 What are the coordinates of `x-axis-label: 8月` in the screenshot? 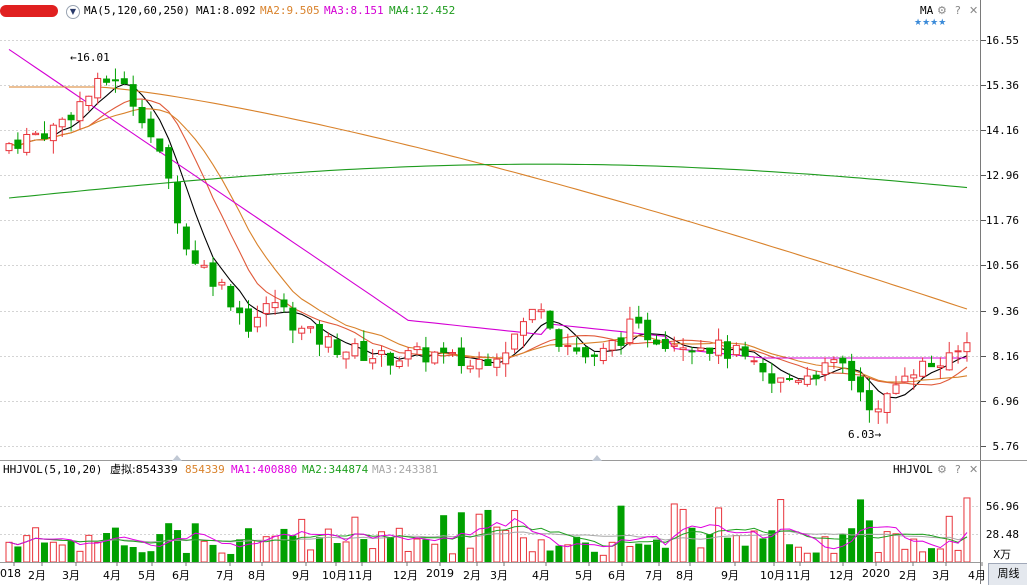 It's located at (257, 575).